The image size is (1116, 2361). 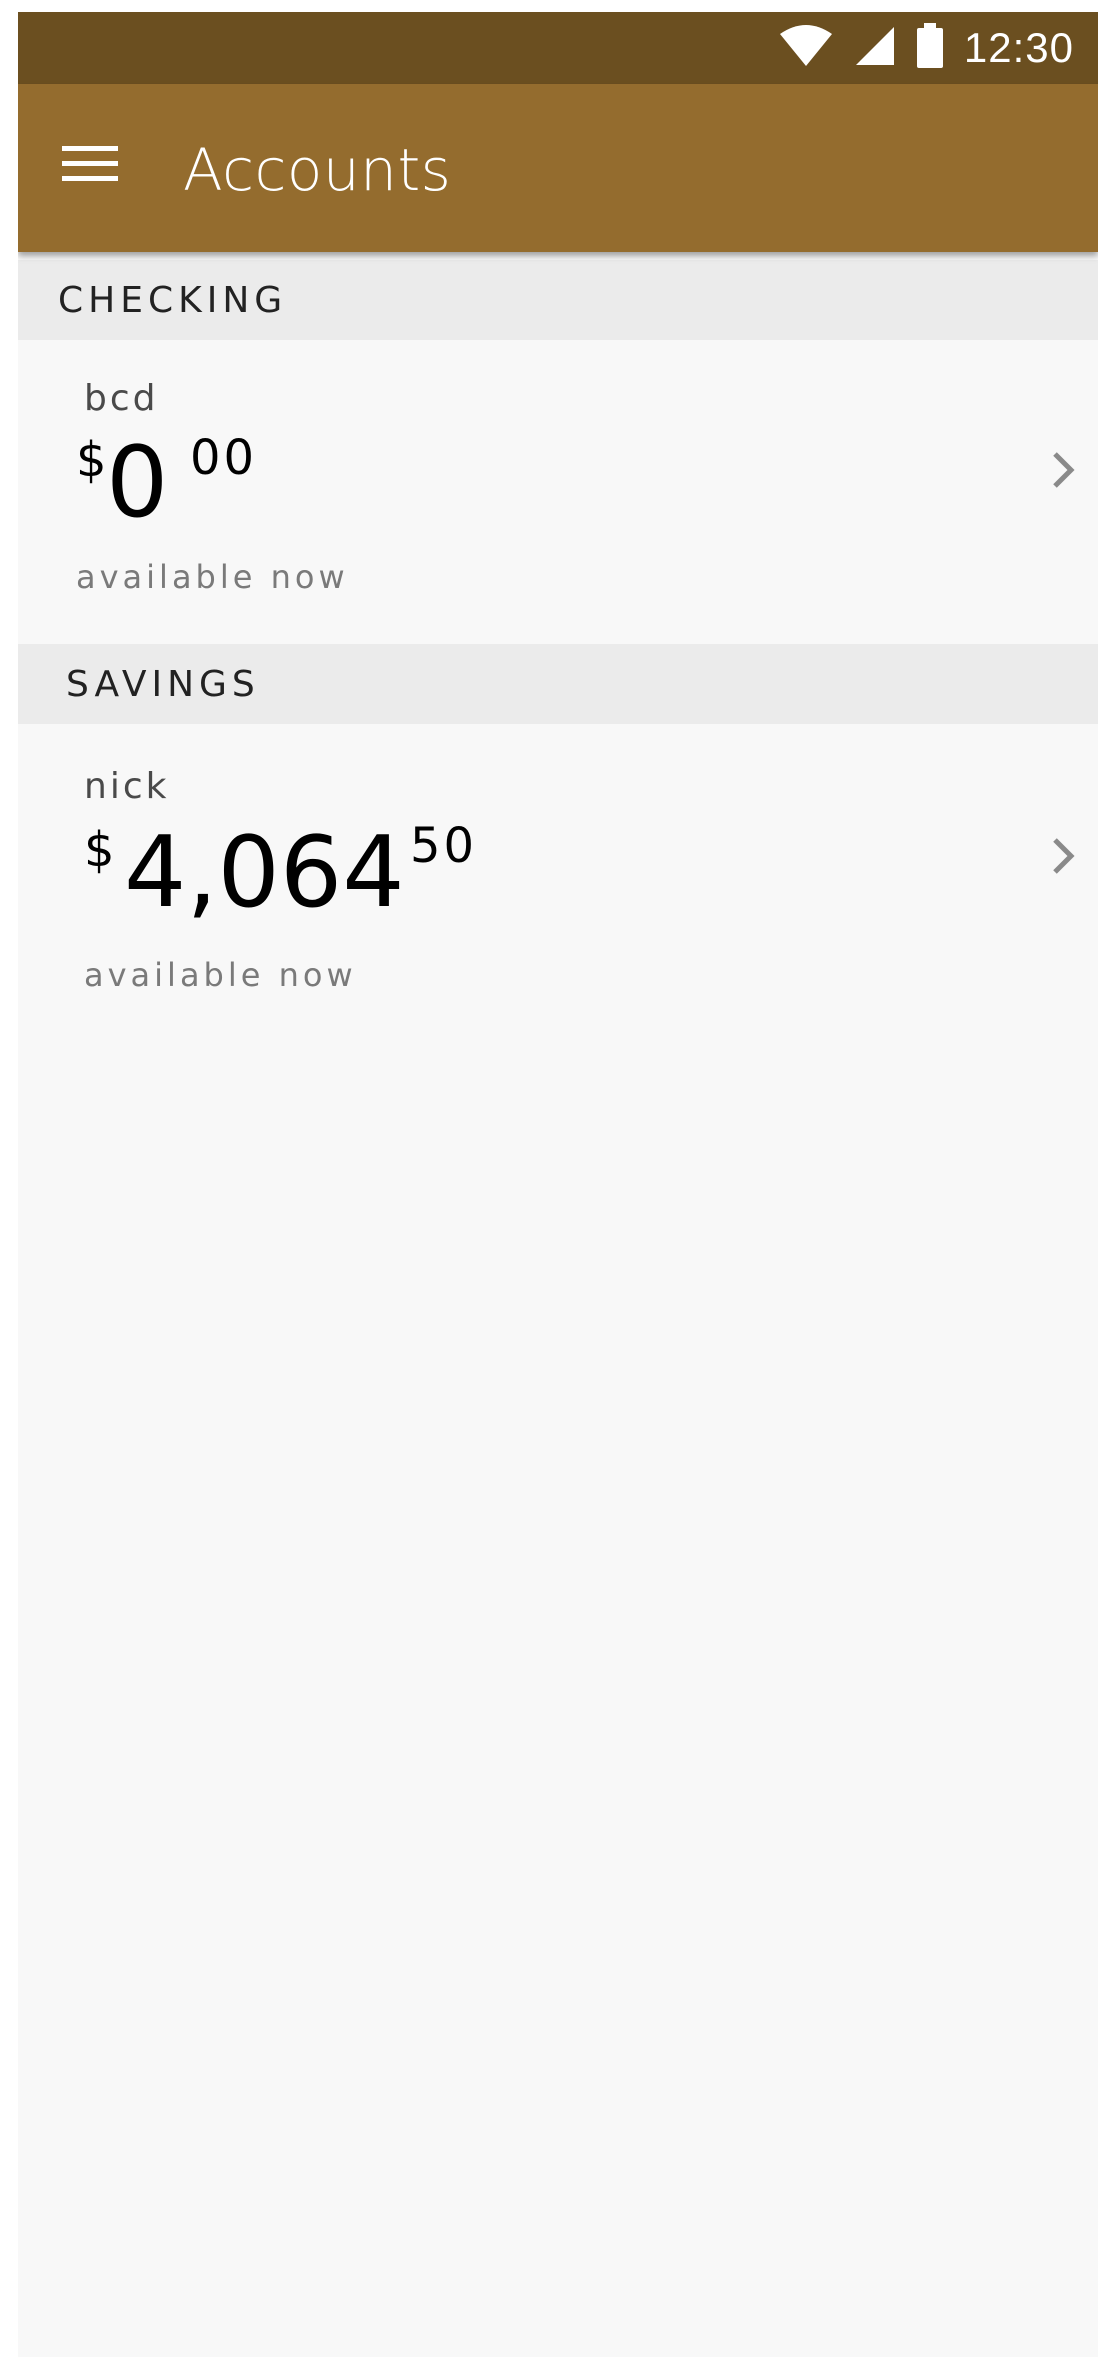 I want to click on account-row-checking: bcd $ 0 00 available now, so click(x=558, y=498).